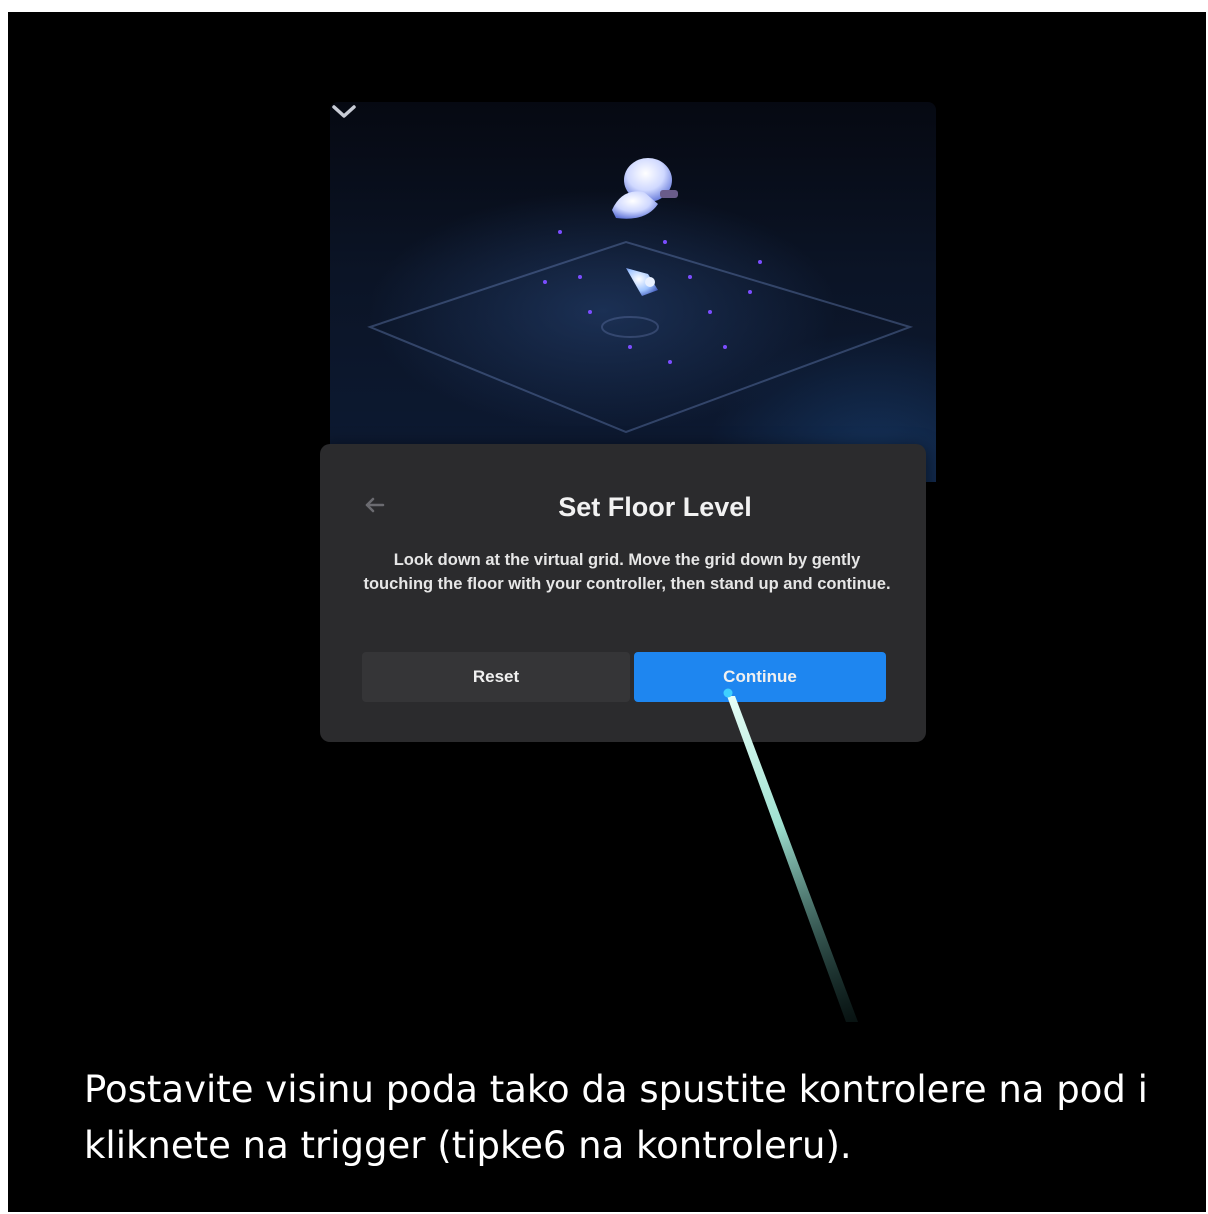 This screenshot has height=1214, width=1208. Describe the element at coordinates (790, 855) in the screenshot. I see `controller-pointer-ray` at that location.